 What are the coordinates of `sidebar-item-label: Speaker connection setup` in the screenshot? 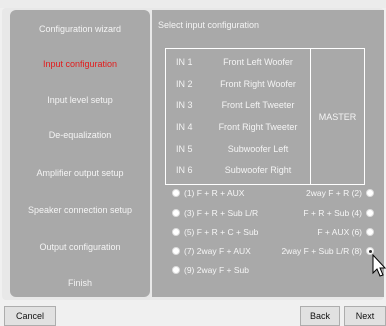 It's located at (80, 209).